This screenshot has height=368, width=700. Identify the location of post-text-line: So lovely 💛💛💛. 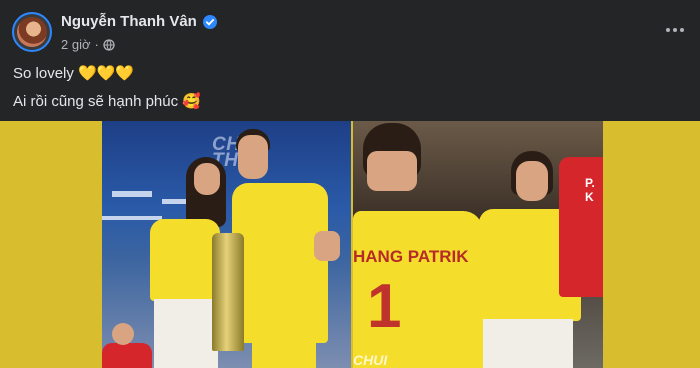
(74, 73).